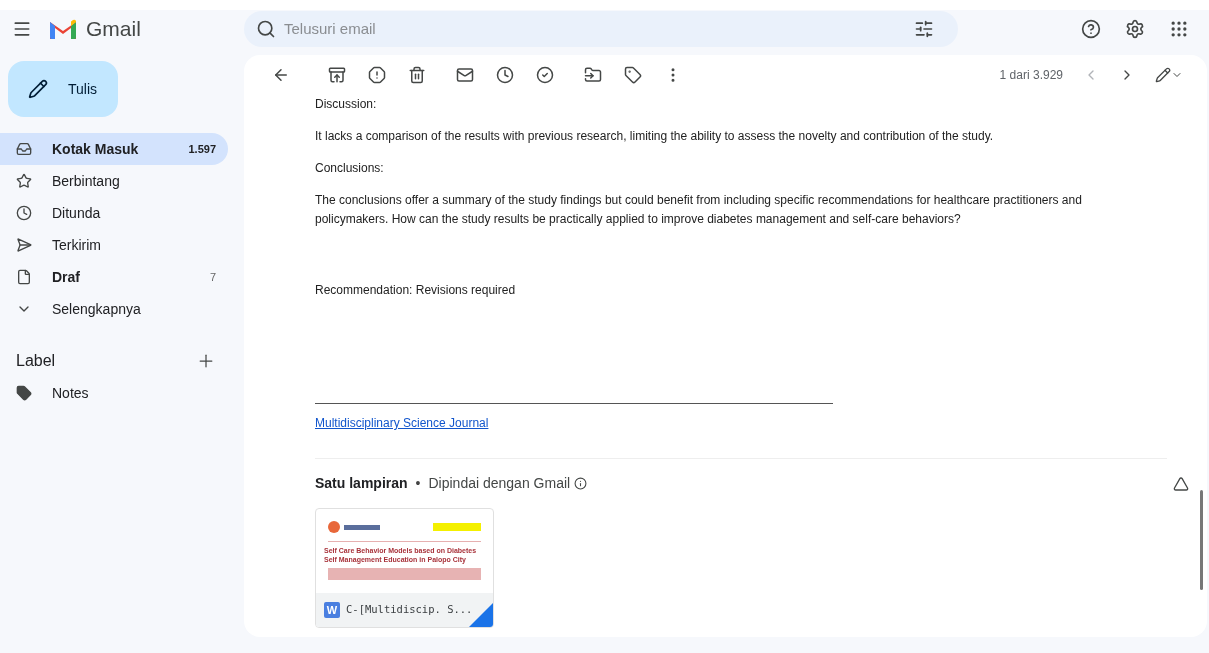 The height and width of the screenshot is (653, 1209). I want to click on sidebar-item: Draf 7, so click(114, 277).